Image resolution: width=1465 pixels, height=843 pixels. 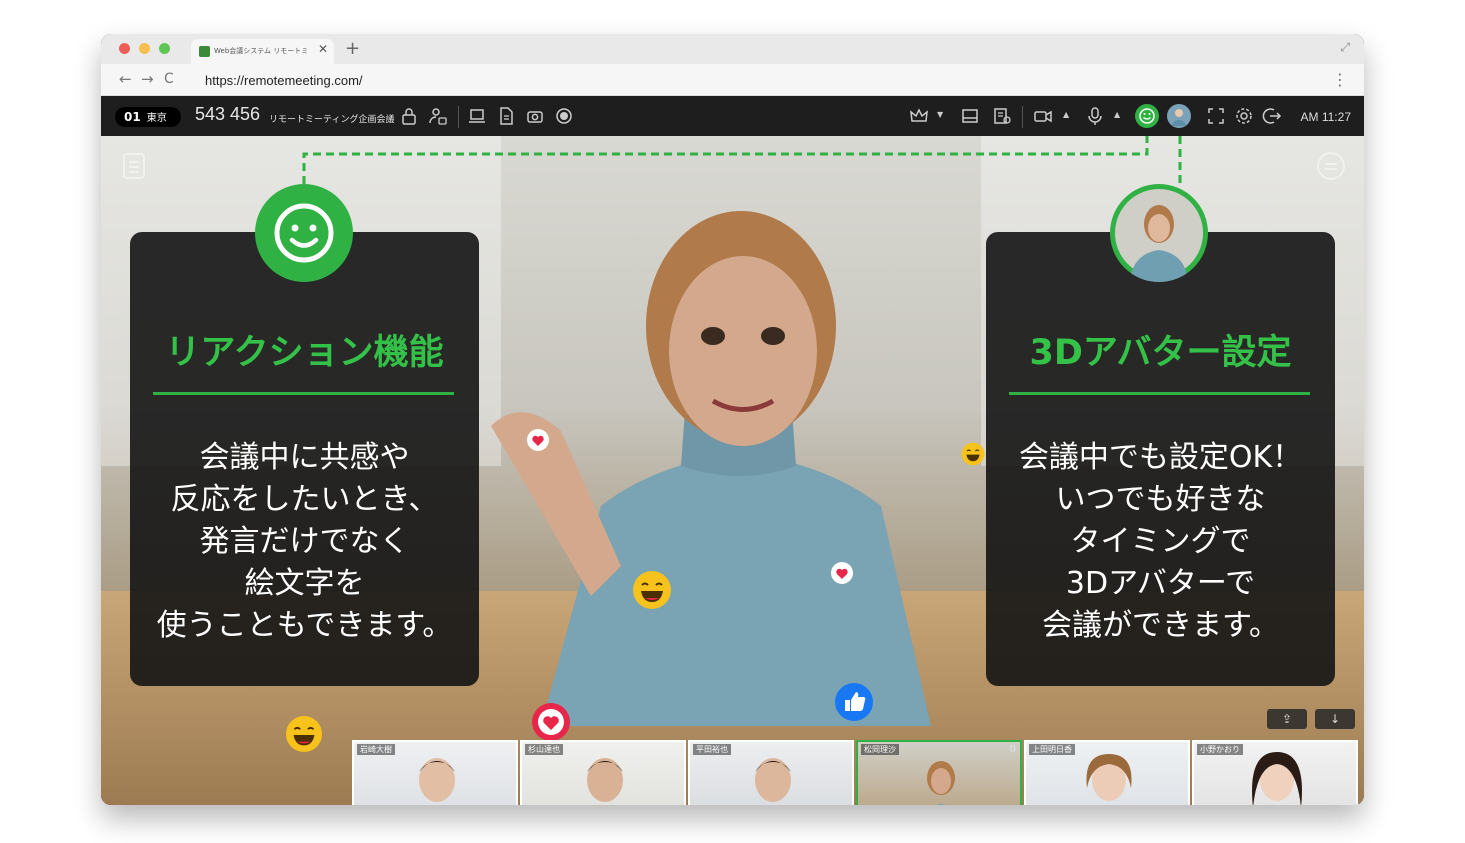 What do you see at coordinates (544, 749) in the screenshot?
I see `participant-name: 杉山達也` at bounding box center [544, 749].